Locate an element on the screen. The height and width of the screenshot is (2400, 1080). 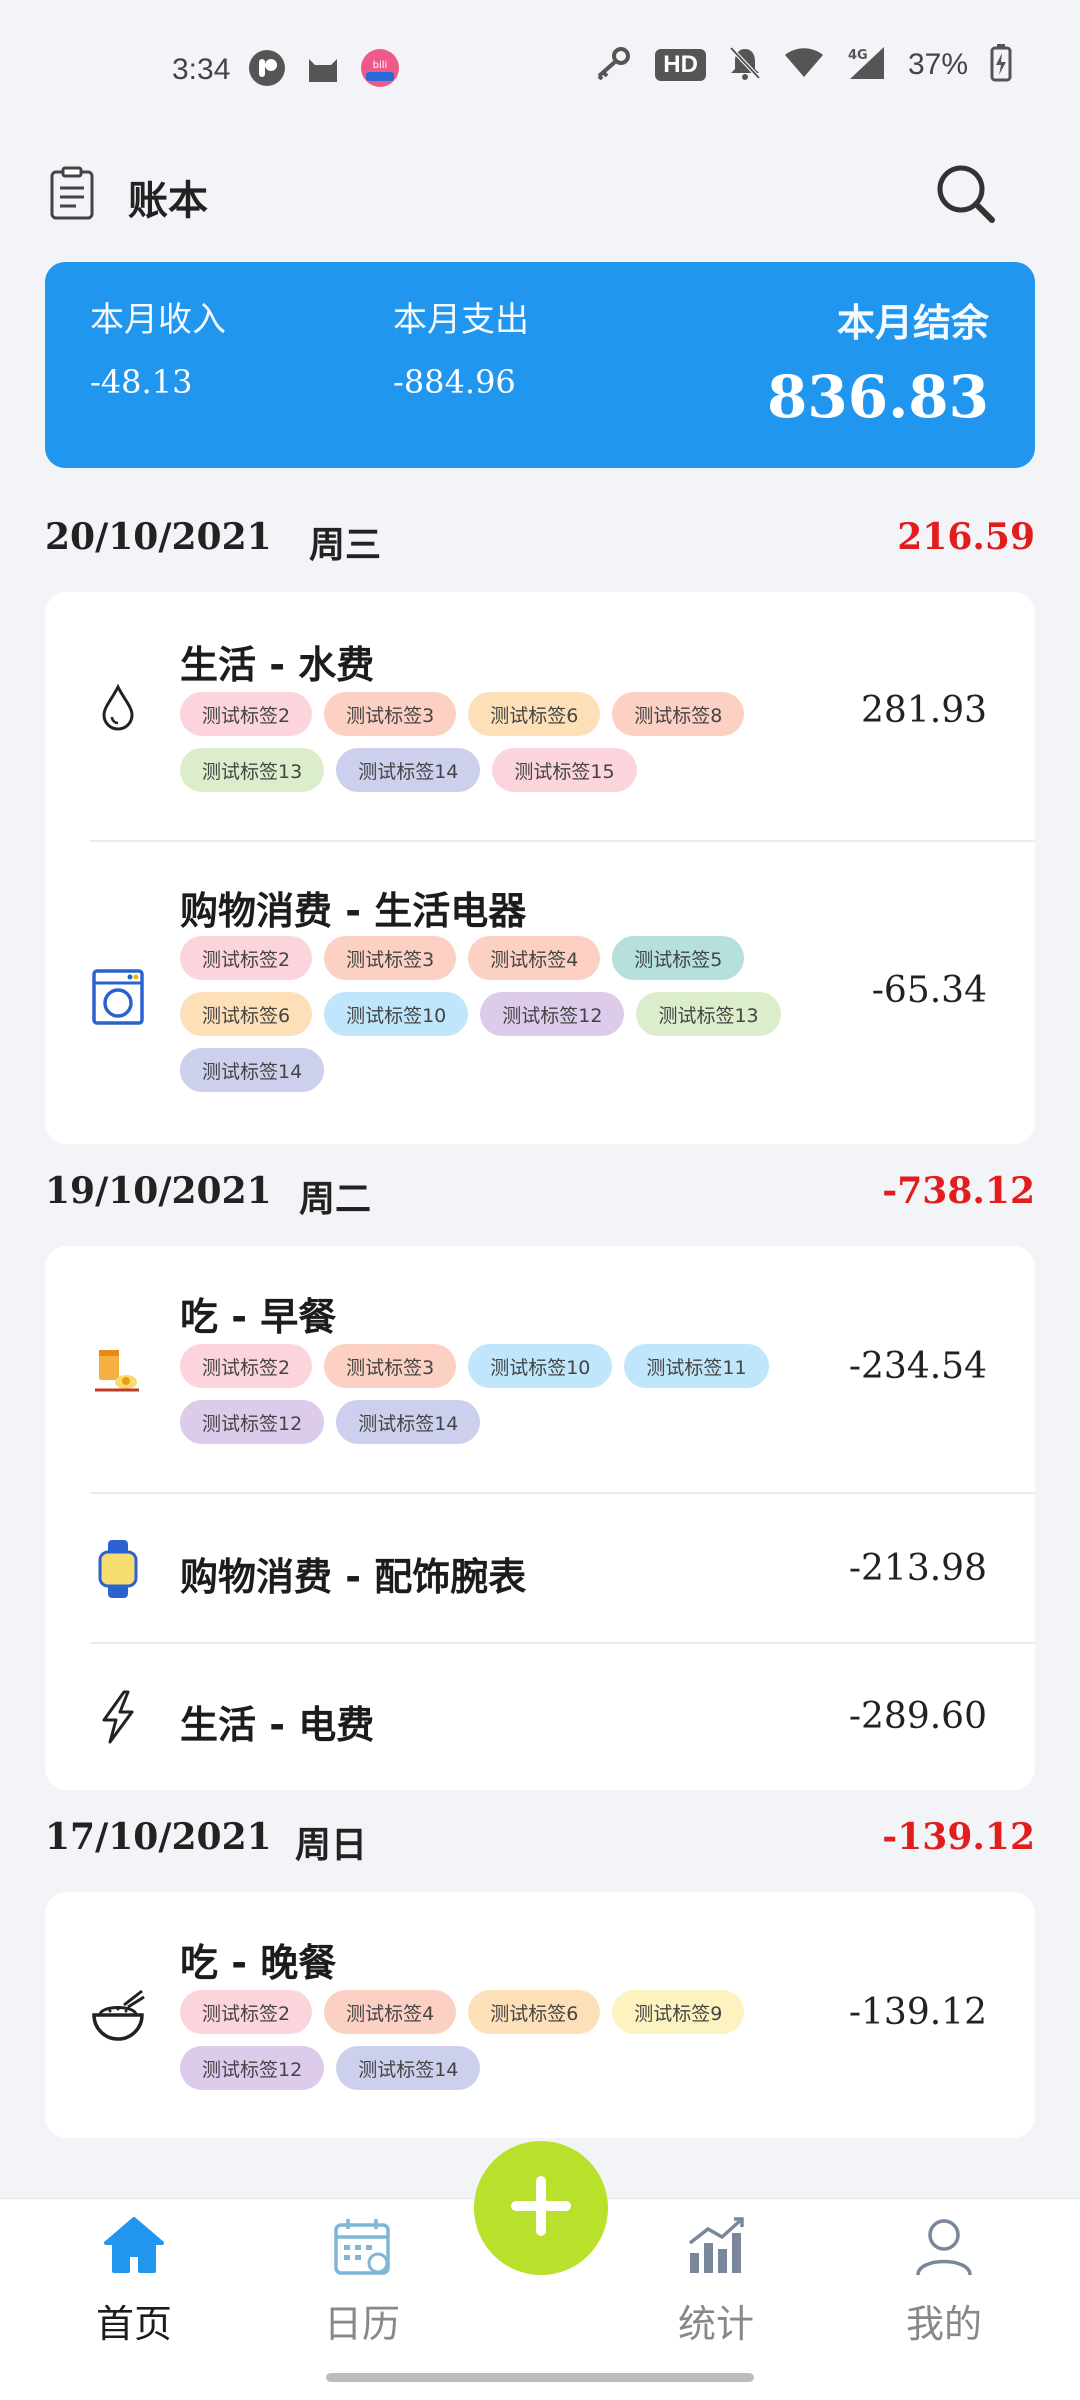
expense-summary: 本月支出 -884.96 is located at coordinates (461, 346).